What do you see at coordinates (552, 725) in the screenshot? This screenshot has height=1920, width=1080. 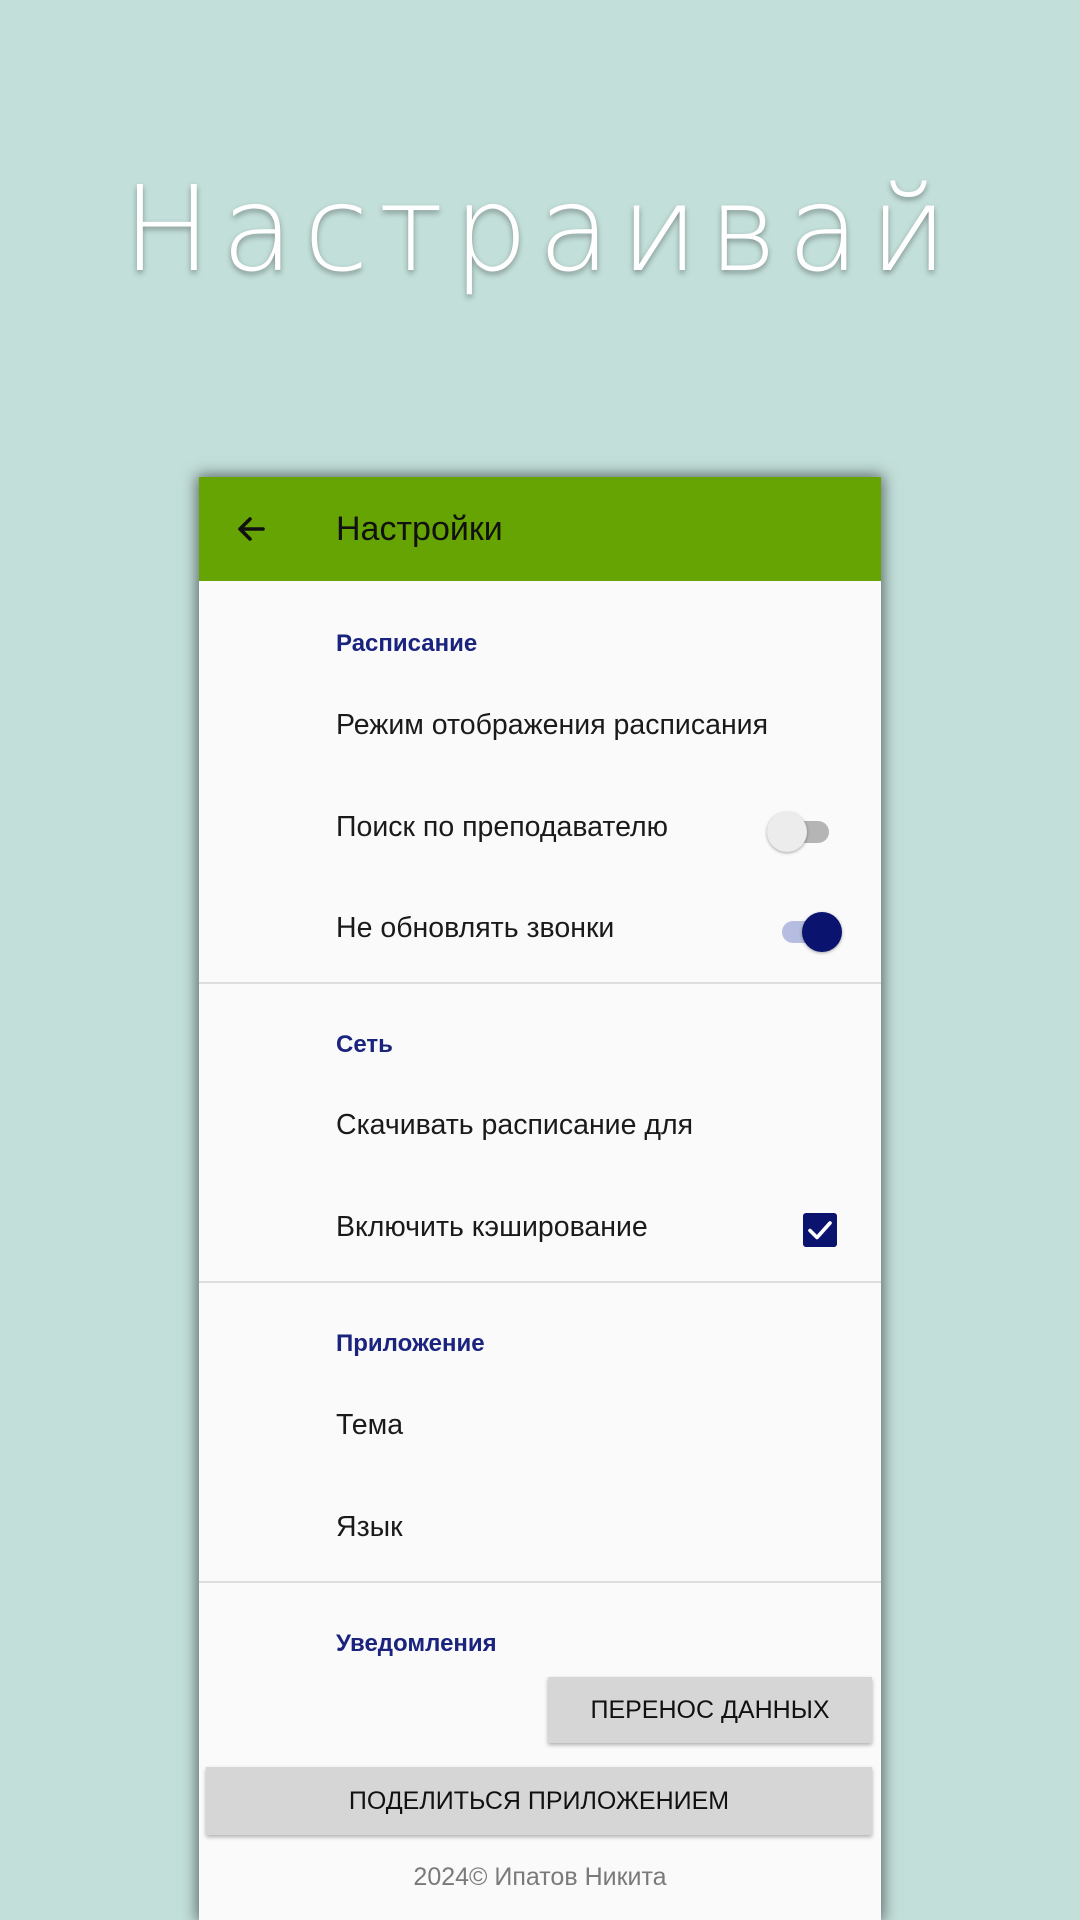 I see `pref-display-mode: Режим отображения расписания` at bounding box center [552, 725].